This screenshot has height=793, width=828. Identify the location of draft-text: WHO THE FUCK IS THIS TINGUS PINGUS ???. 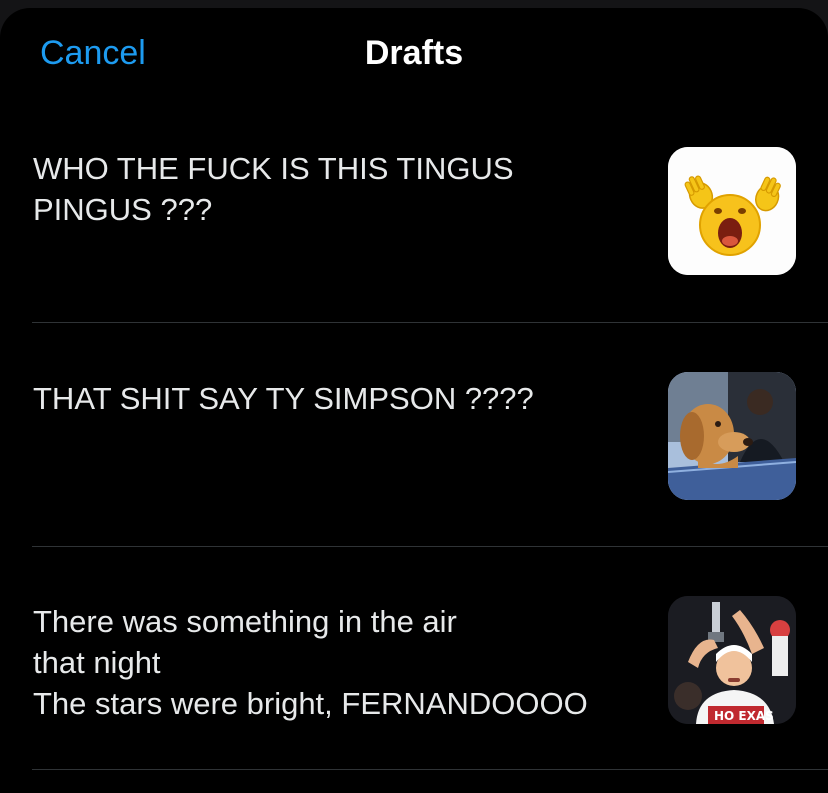
(273, 189).